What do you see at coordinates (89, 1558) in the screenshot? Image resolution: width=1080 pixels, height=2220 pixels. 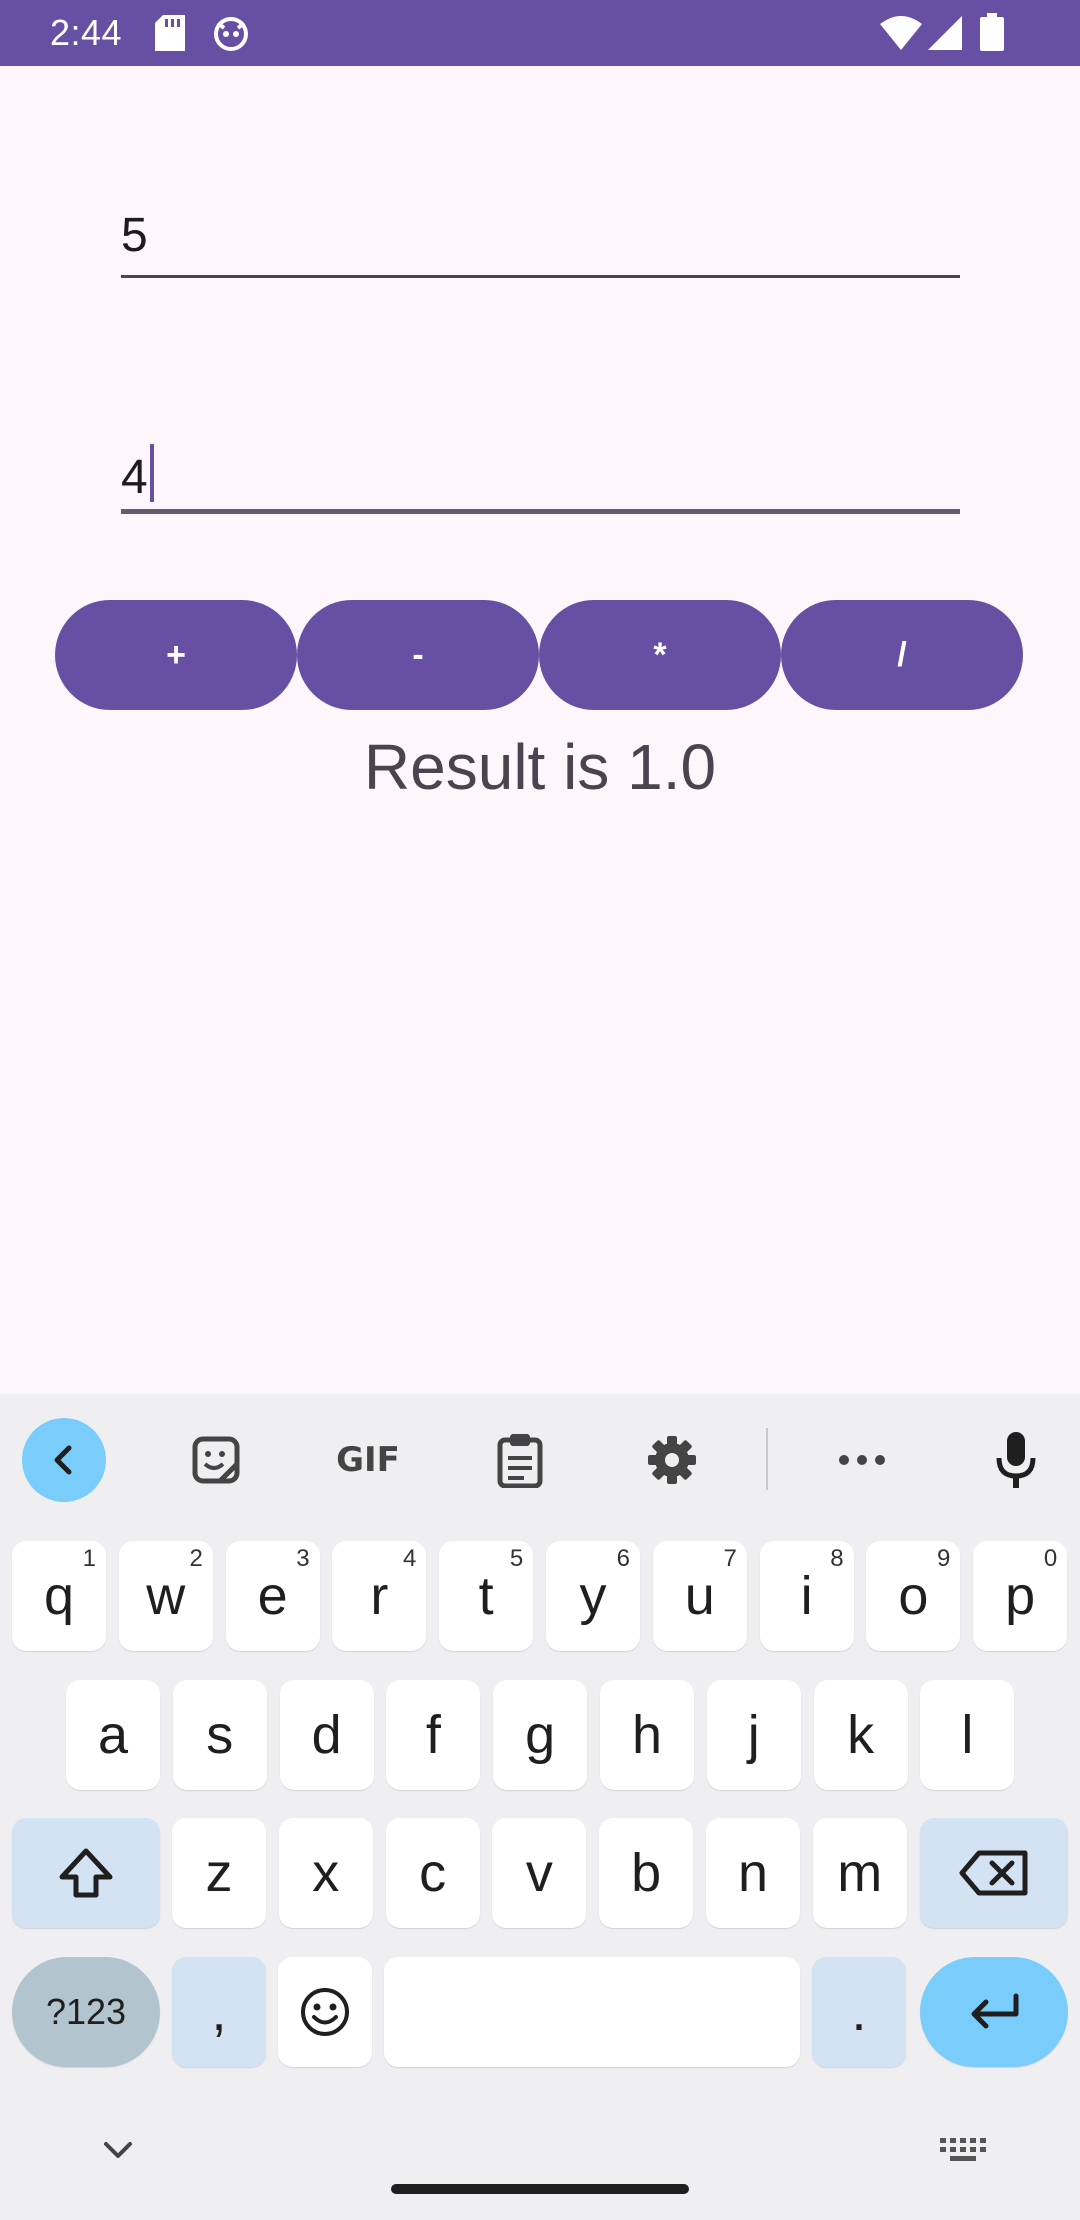 I see `key-hint: 1` at bounding box center [89, 1558].